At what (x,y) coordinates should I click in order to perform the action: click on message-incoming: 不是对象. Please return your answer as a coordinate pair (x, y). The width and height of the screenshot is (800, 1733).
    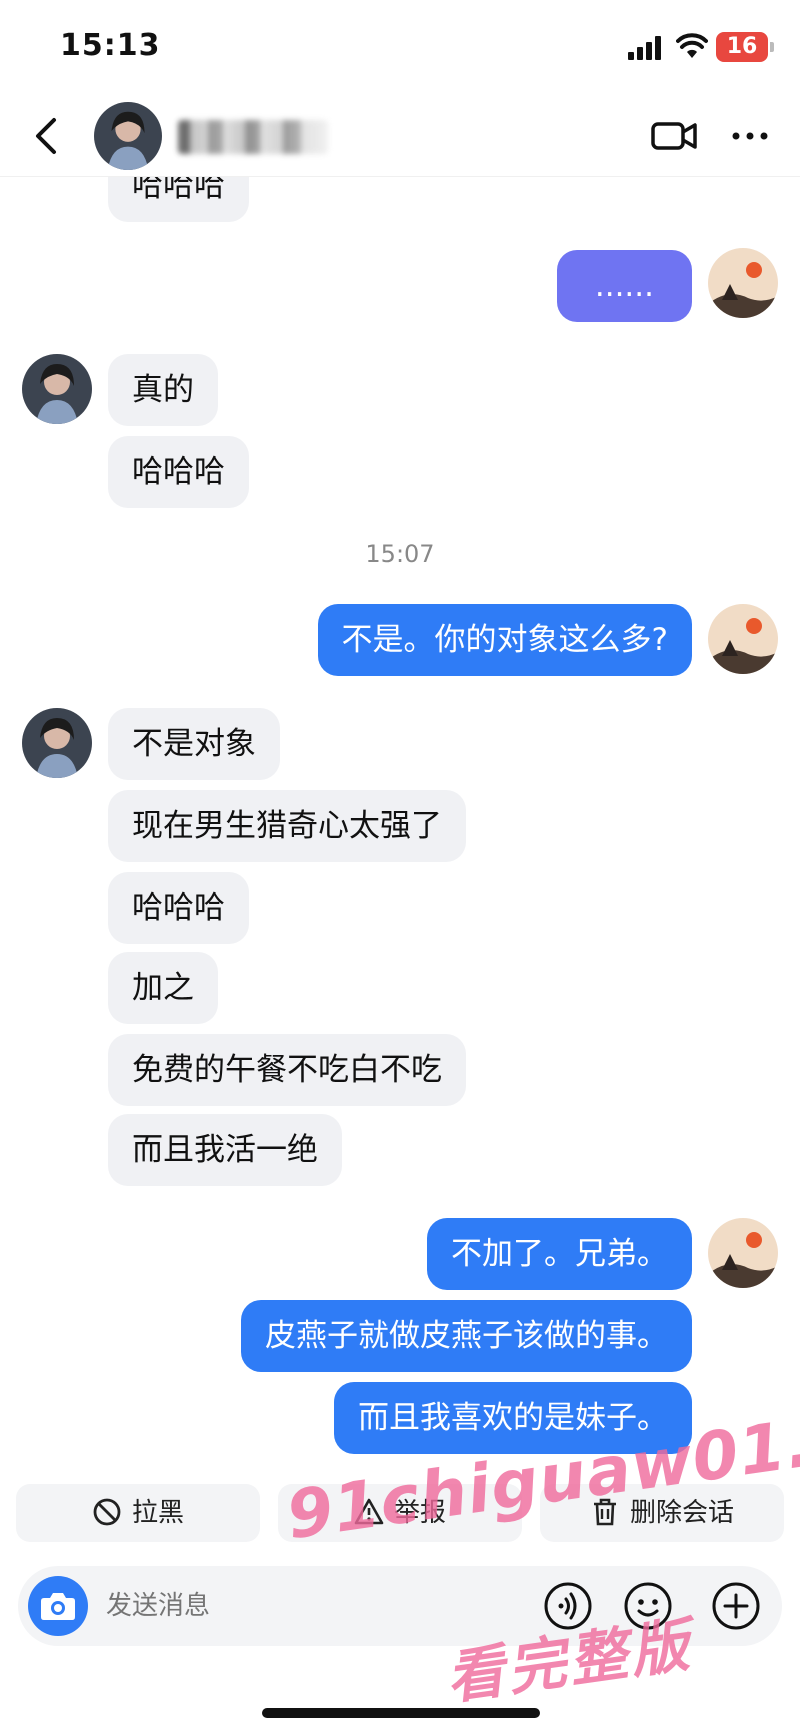
    Looking at the image, I should click on (194, 744).